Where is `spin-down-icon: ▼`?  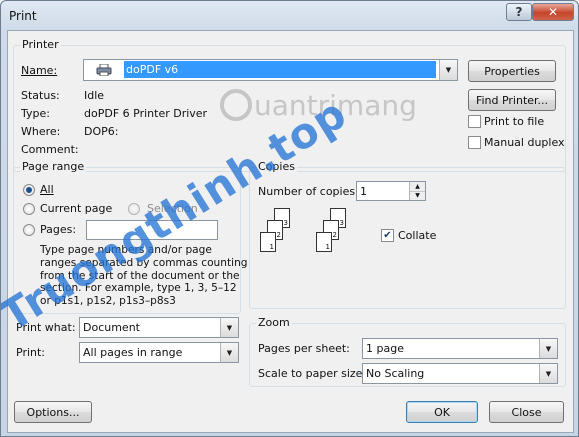 spin-down-icon: ▼ is located at coordinates (417, 196).